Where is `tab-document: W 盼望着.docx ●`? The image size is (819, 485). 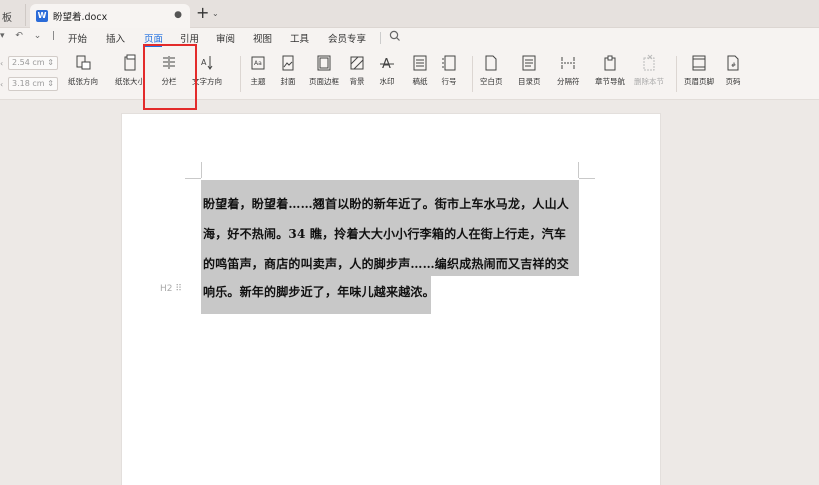
tab-document: W 盼望着.docx ● is located at coordinates (110, 16).